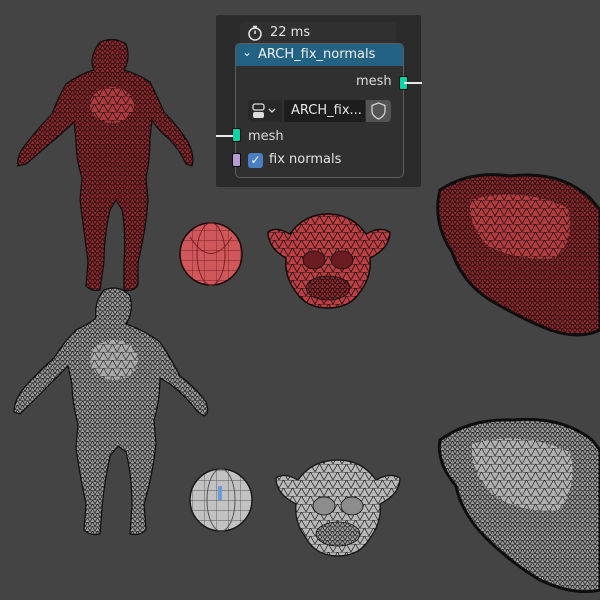 The image size is (600, 600). I want to click on terrain-mesh-fixed, so click(518, 505).